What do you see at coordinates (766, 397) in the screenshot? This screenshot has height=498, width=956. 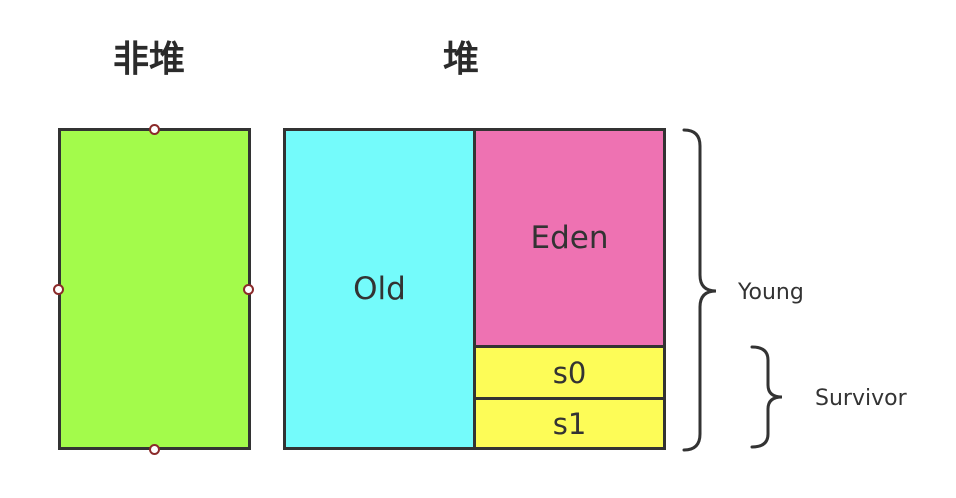 I see `survivor-brace-icon` at bounding box center [766, 397].